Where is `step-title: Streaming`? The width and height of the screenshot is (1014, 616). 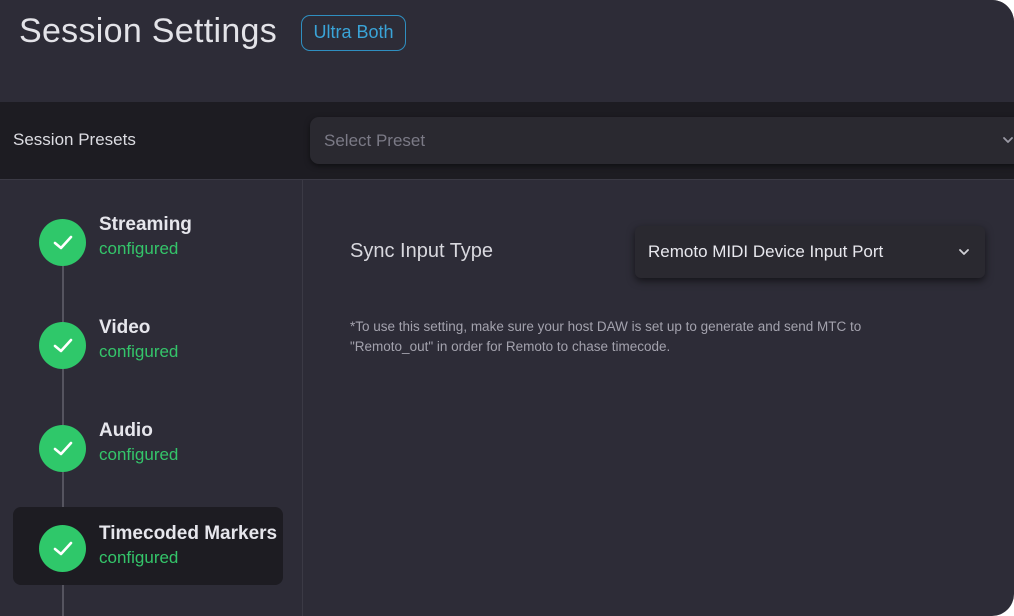 step-title: Streaming is located at coordinates (145, 224).